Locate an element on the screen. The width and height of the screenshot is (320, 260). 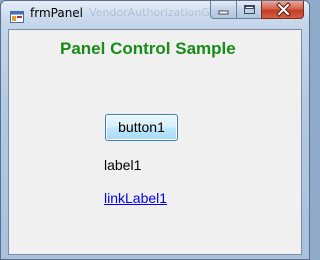
panel-heading: Panel Control Sample is located at coordinates (148, 48).